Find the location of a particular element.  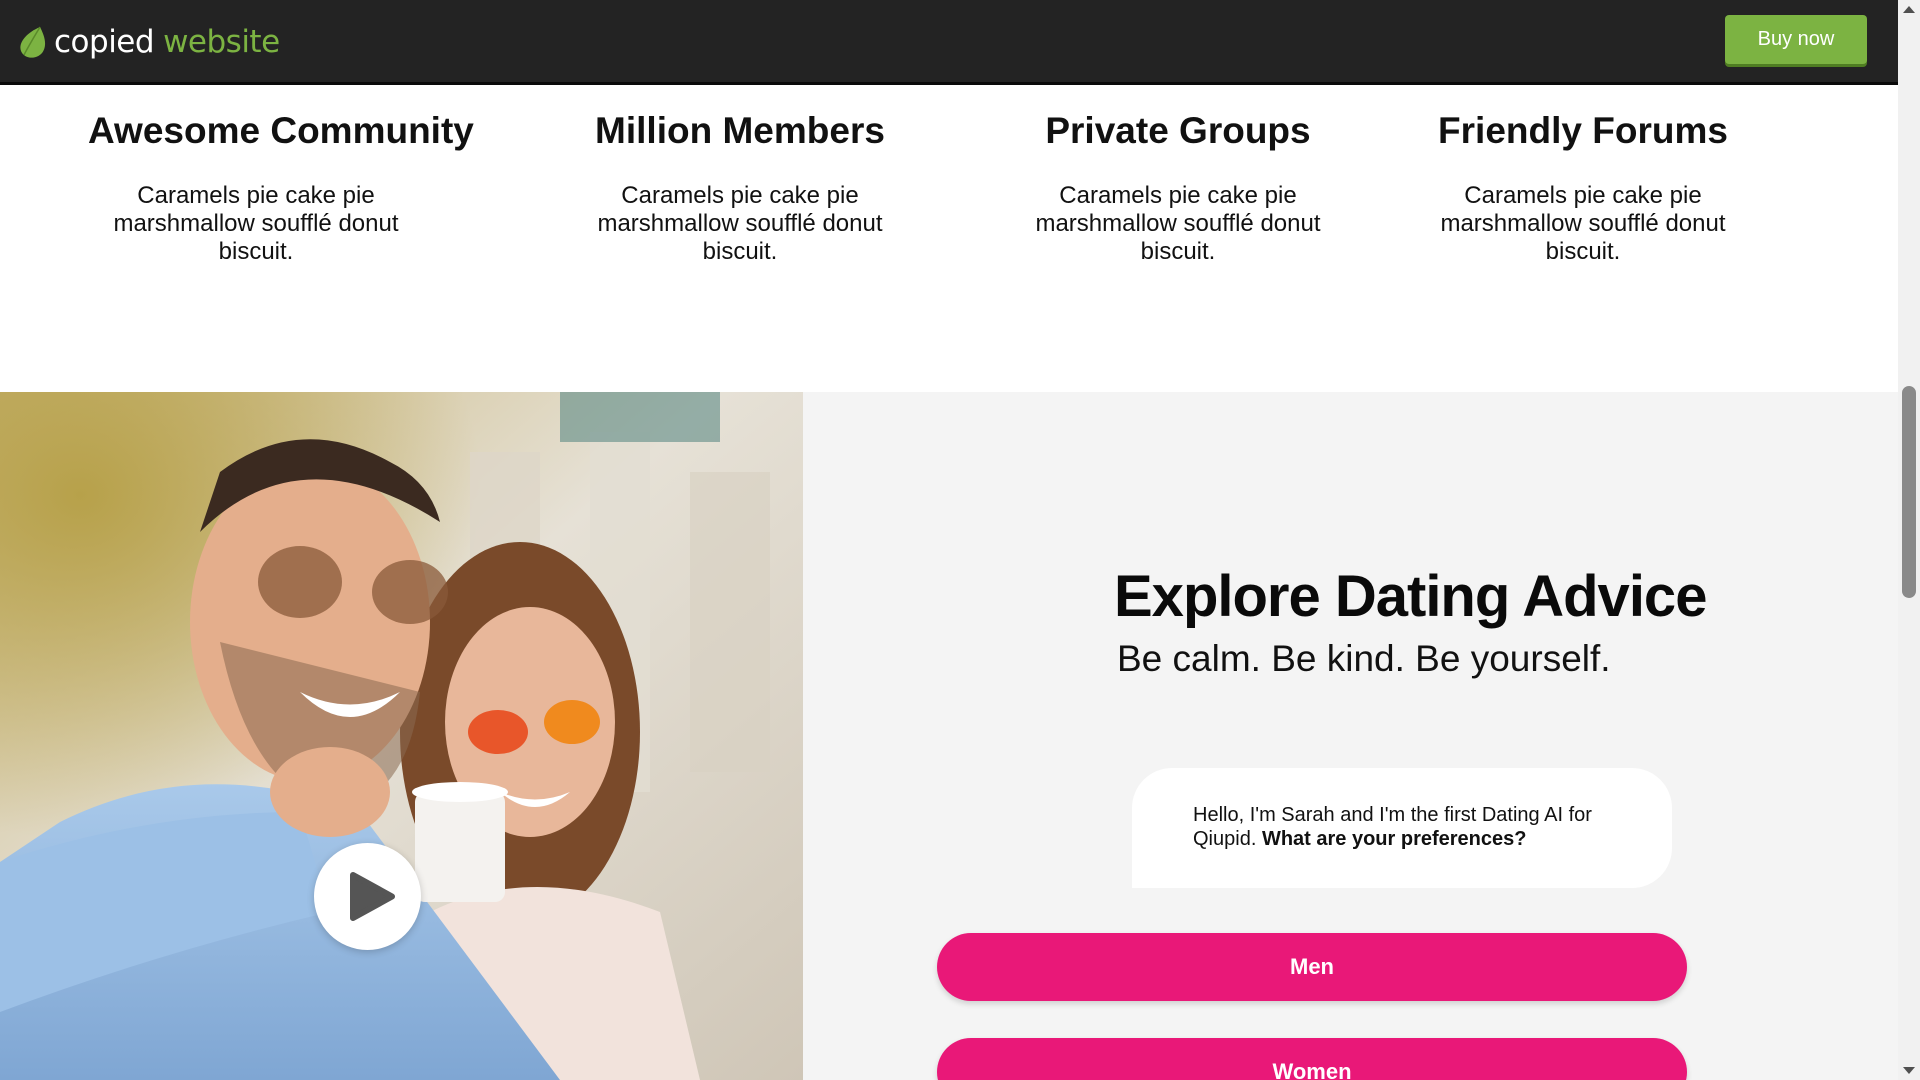

preference-women-button: Women is located at coordinates (1312, 1059).